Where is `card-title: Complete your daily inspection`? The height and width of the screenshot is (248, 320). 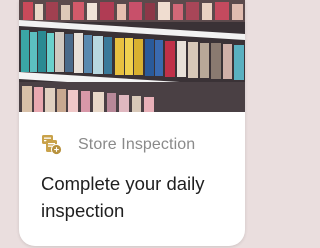 card-title: Complete your daily inspection is located at coordinates (123, 197).